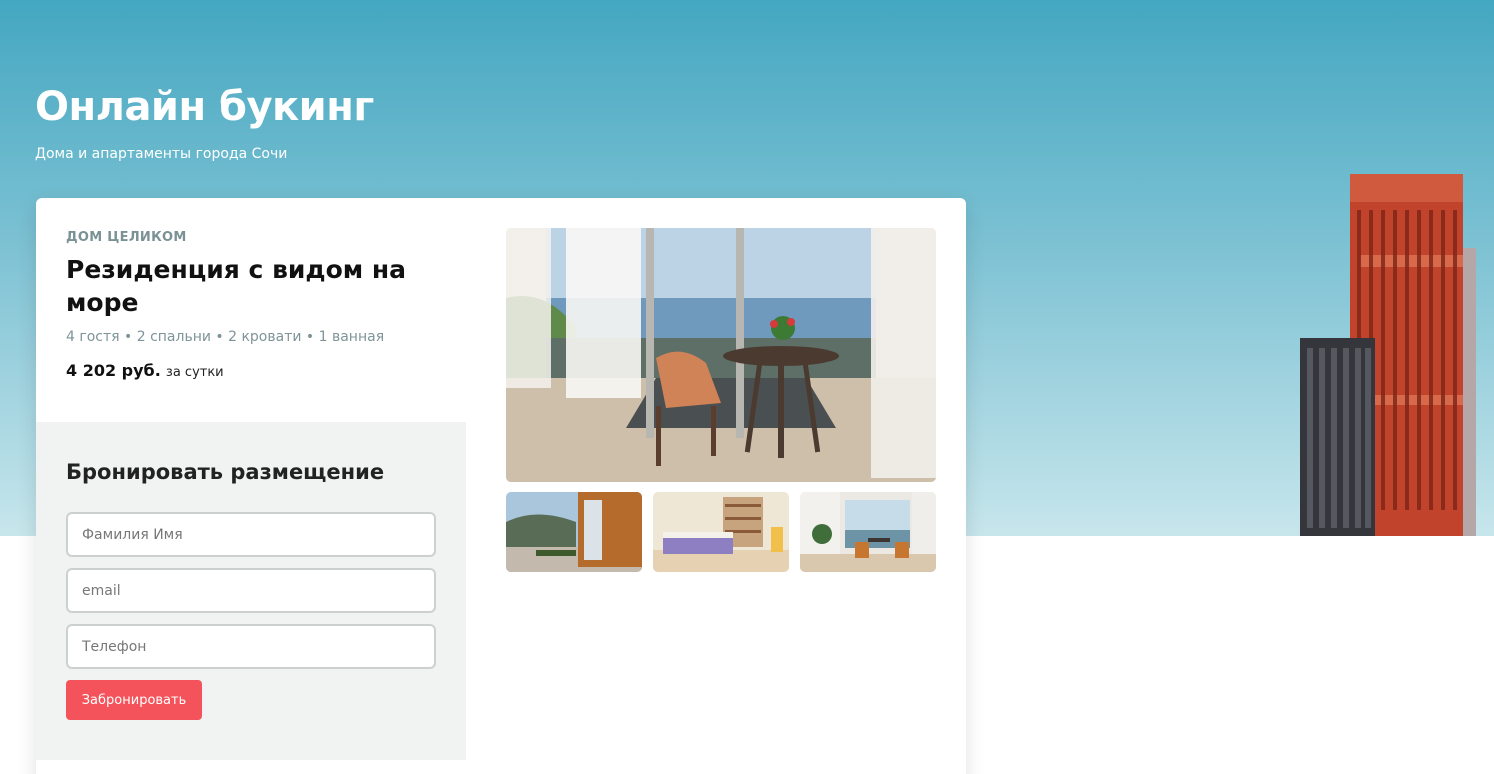 This screenshot has width=1494, height=774. I want to click on listing-price: 4 202 руб. за сутки, so click(256, 370).